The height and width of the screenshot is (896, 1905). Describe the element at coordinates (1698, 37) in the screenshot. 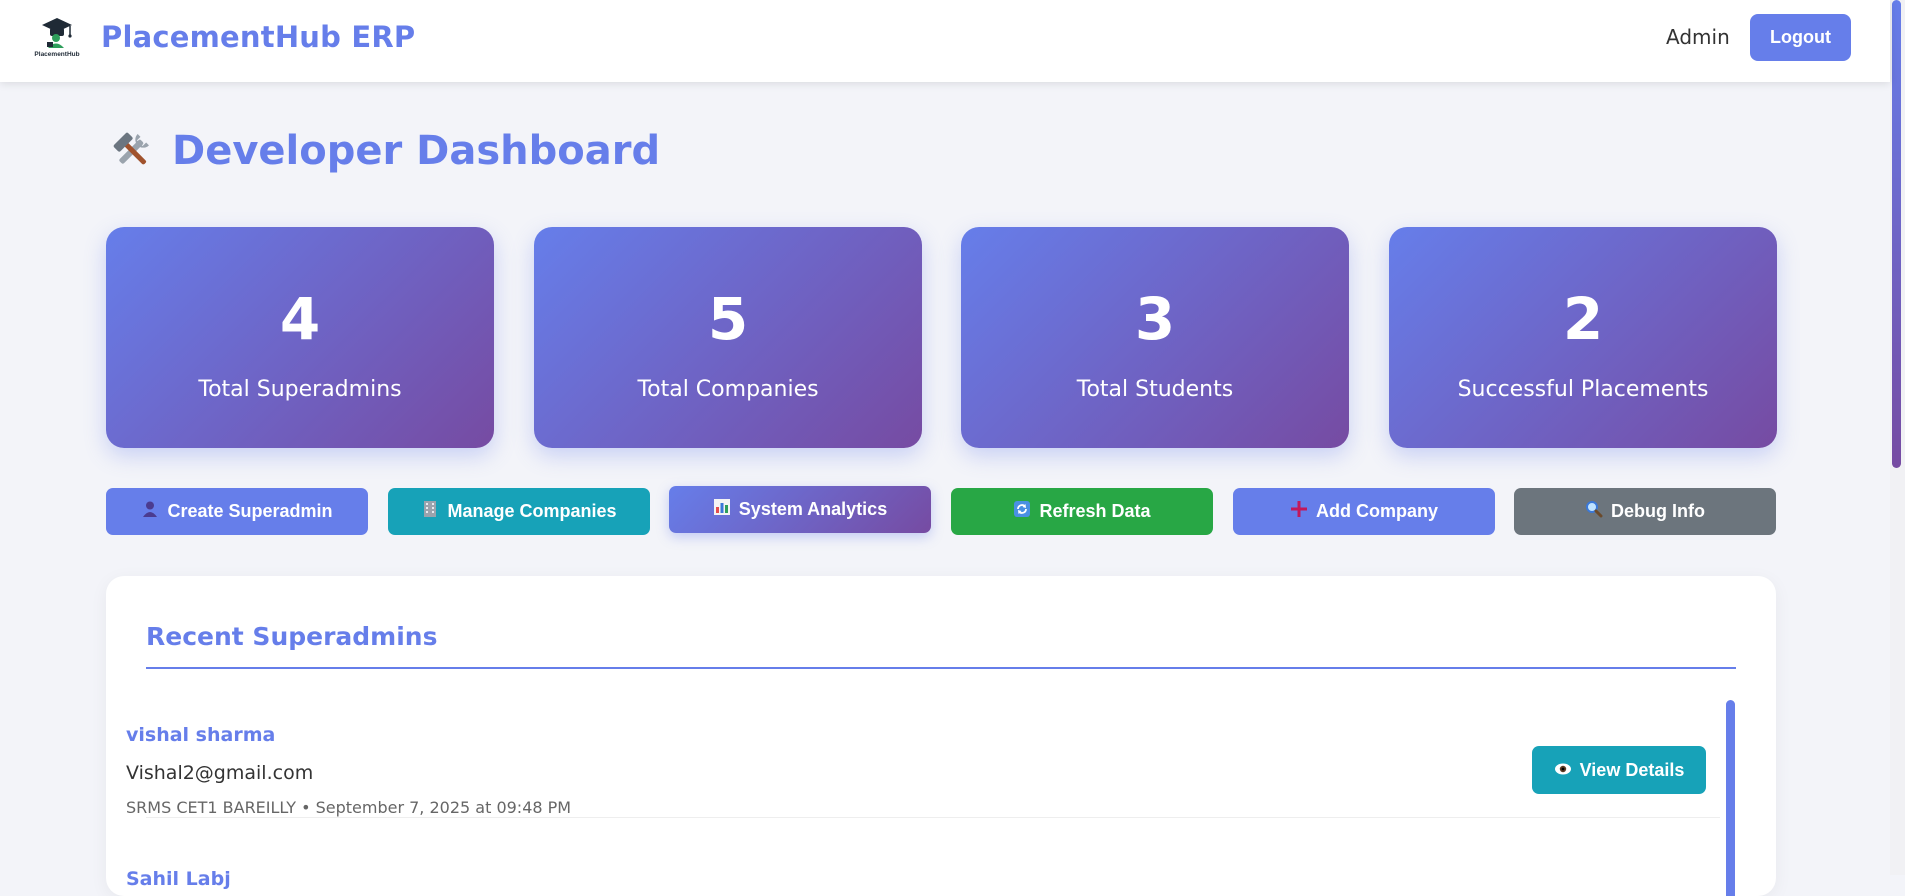

I see `user-label: Admin` at that location.